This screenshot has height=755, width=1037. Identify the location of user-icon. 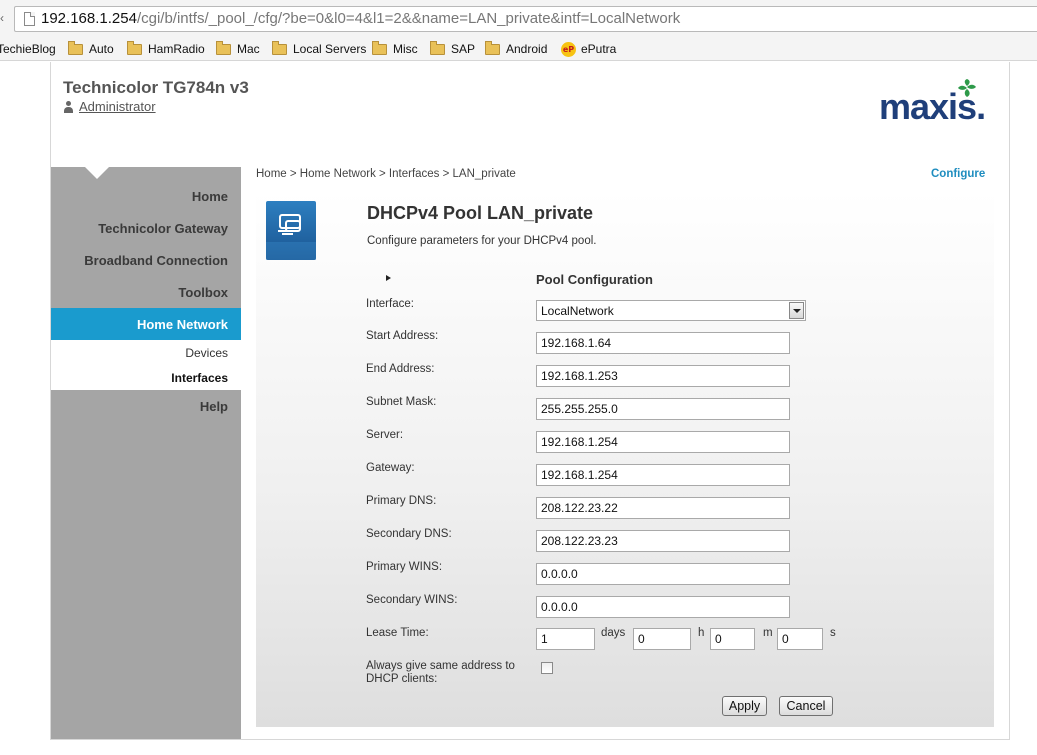
(68, 106).